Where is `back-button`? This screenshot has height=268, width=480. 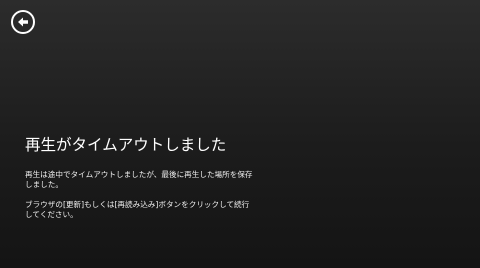 back-button is located at coordinates (23, 22).